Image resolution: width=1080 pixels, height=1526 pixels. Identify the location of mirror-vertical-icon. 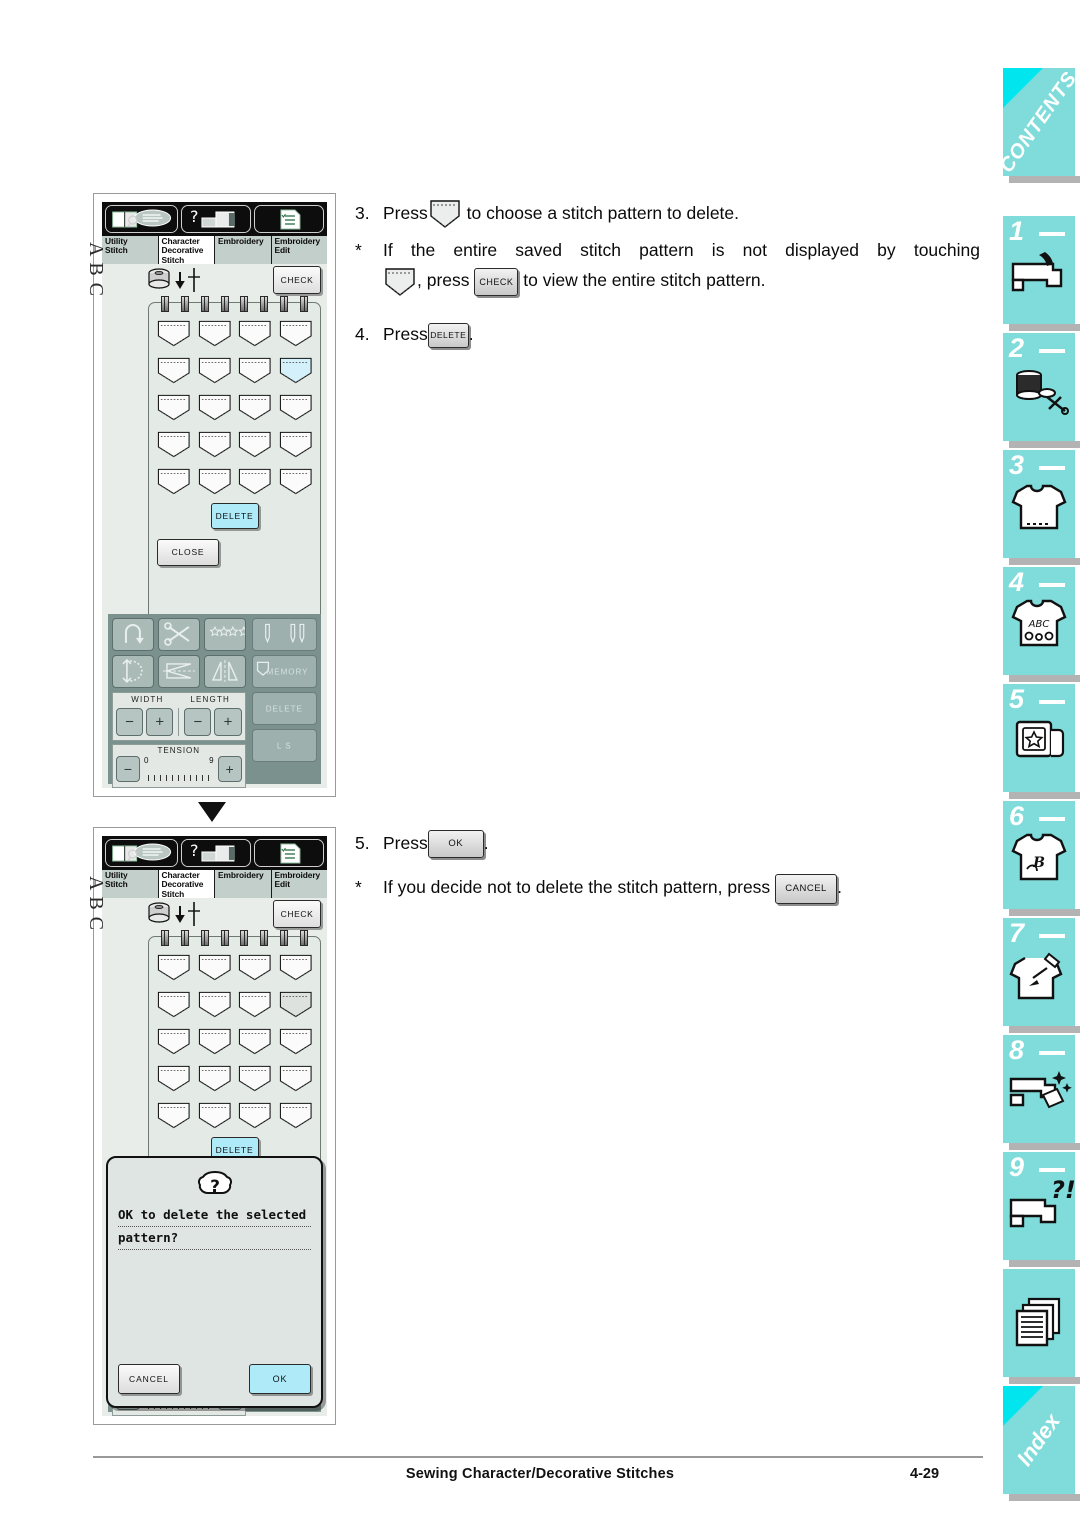
(224, 671).